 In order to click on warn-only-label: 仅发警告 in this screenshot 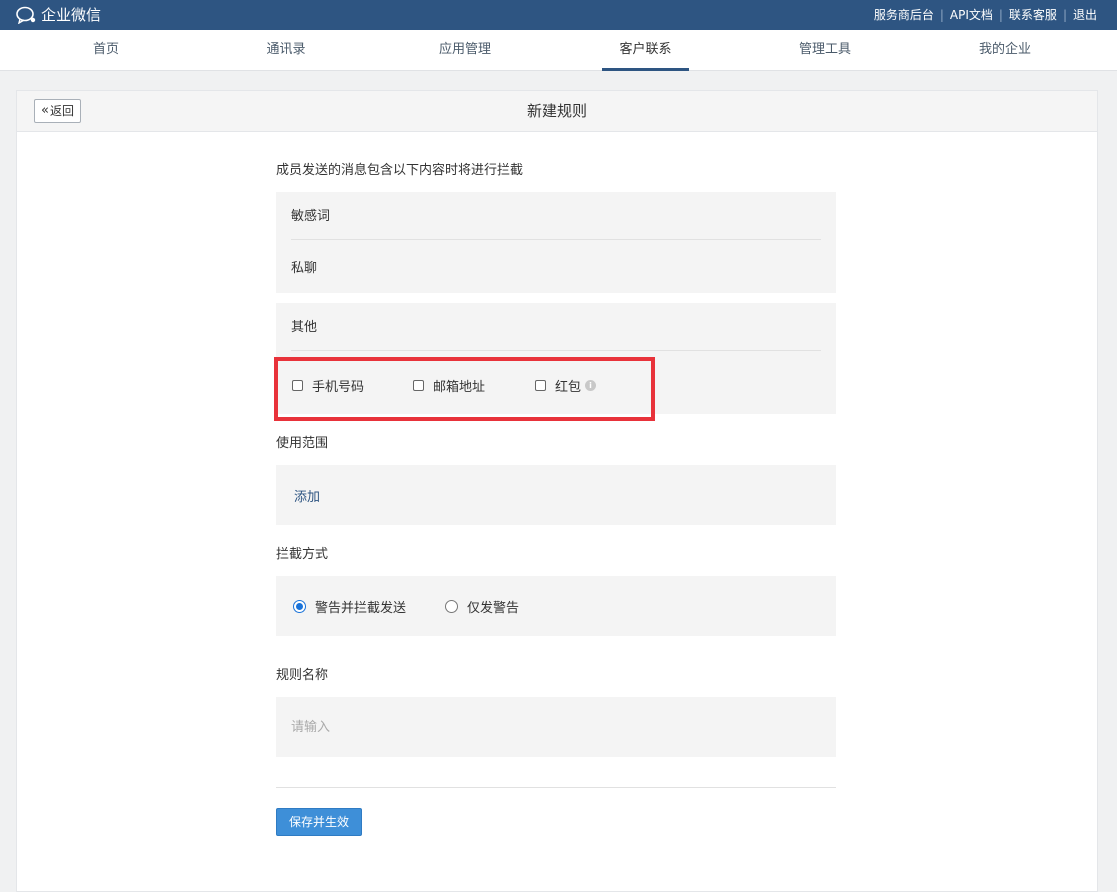, I will do `click(493, 608)`.